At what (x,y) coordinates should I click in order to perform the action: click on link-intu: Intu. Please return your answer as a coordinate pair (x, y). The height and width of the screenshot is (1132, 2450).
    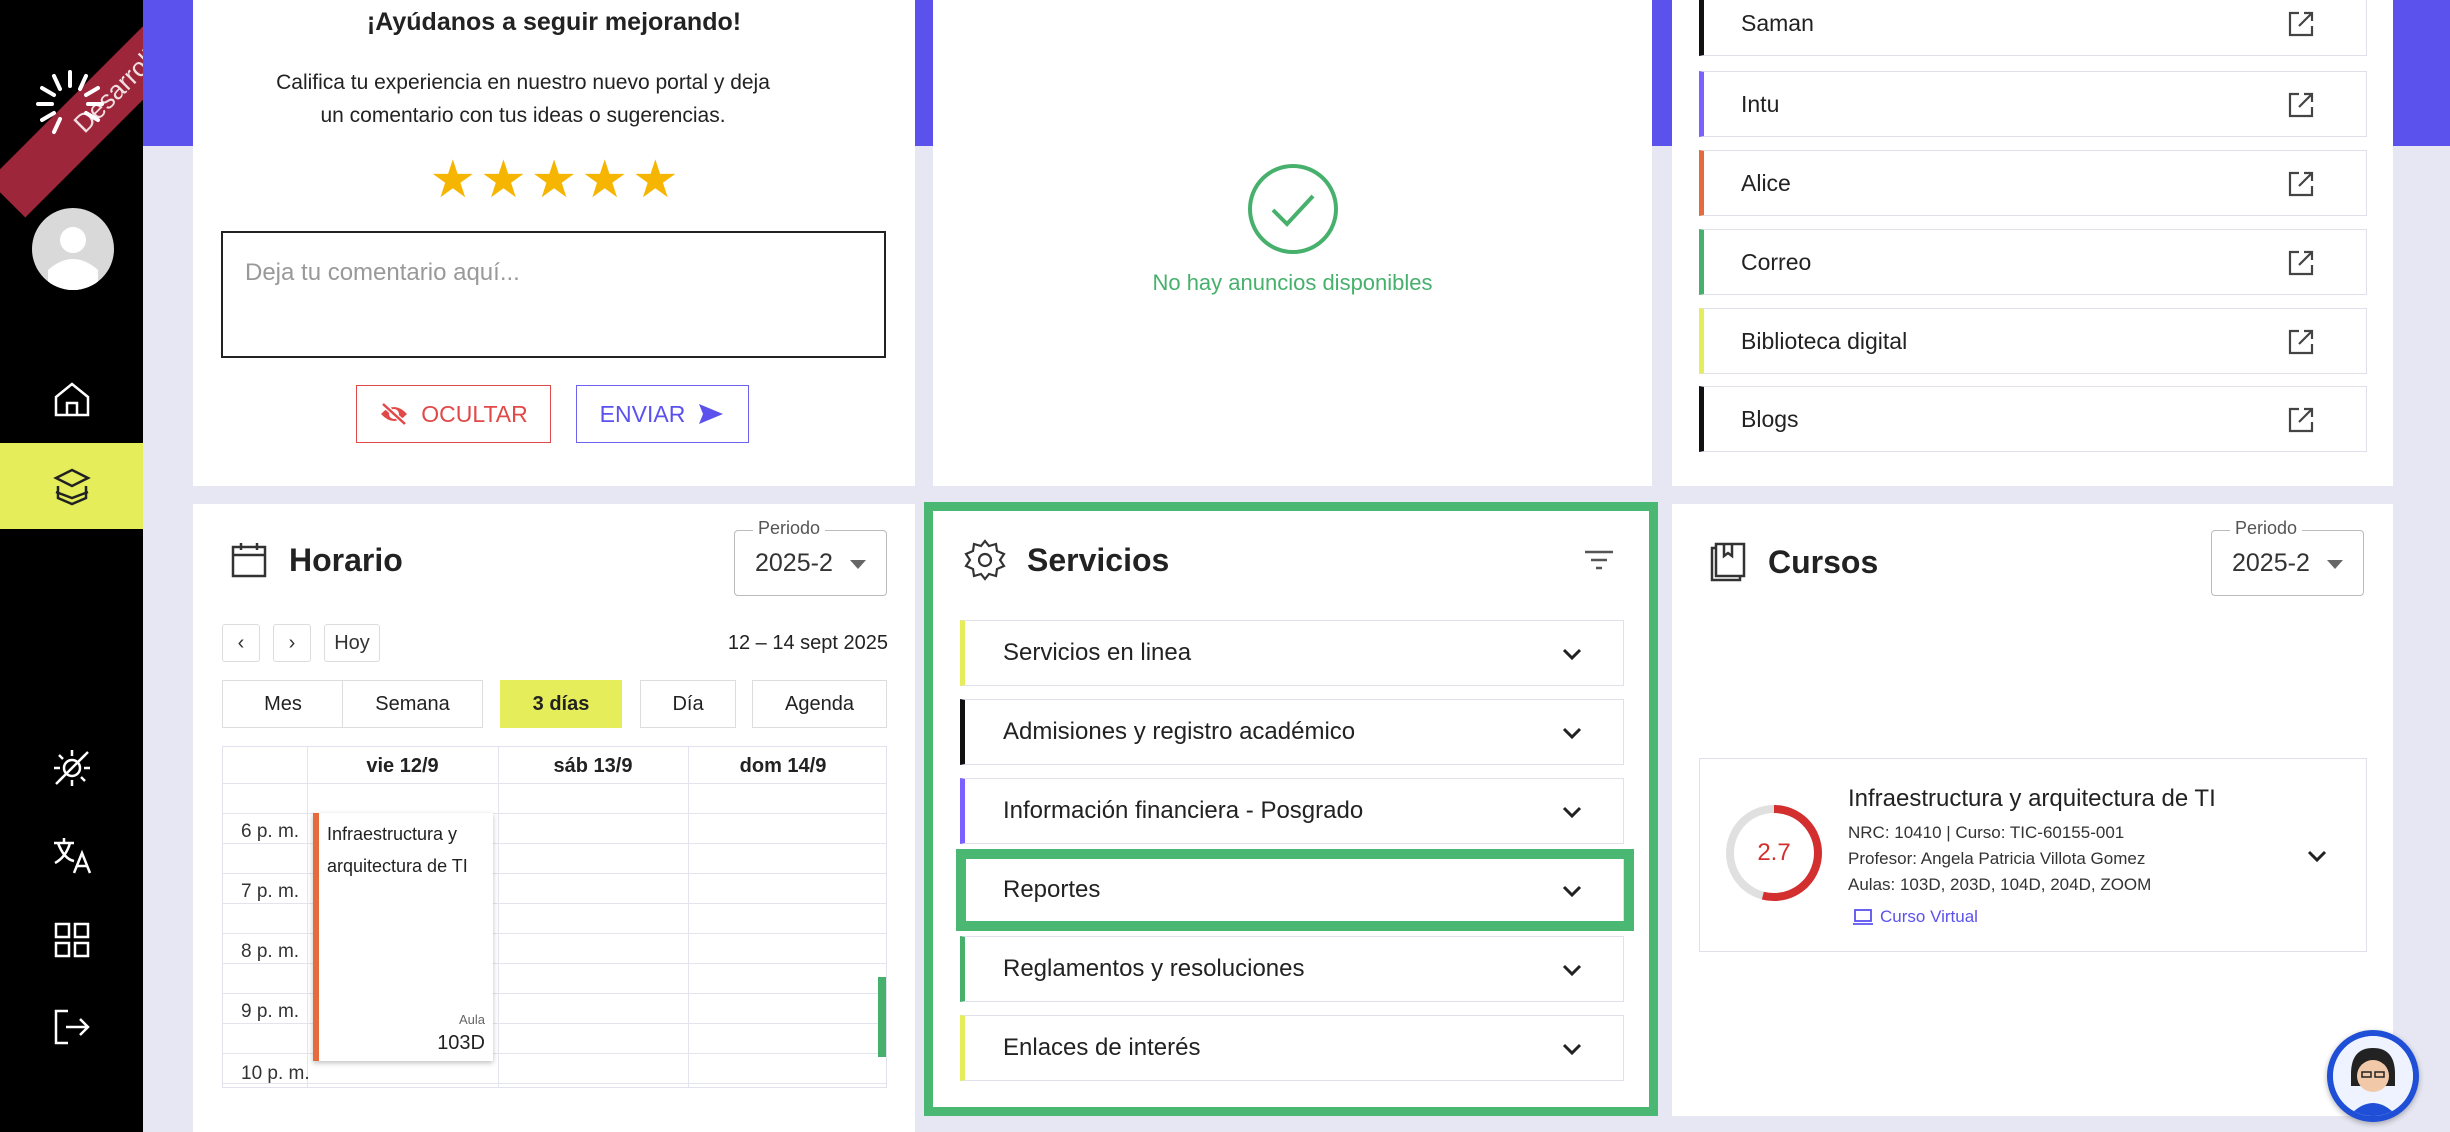
    Looking at the image, I should click on (2033, 104).